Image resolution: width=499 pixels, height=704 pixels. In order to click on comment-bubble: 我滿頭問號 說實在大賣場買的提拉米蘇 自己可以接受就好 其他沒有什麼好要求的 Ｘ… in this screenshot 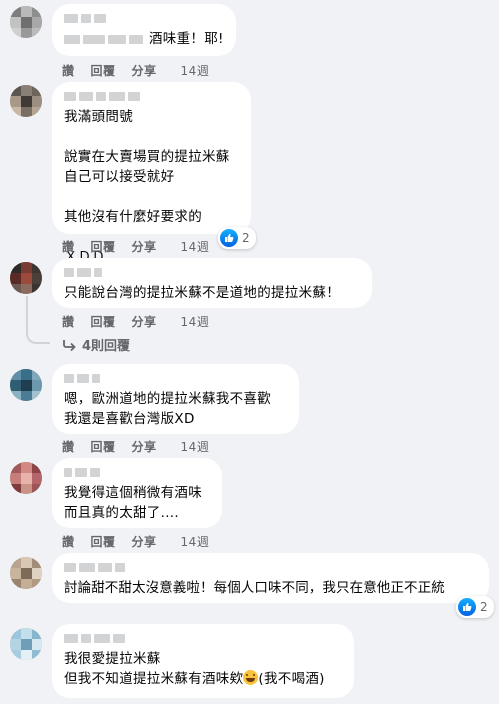, I will do `click(151, 173)`.